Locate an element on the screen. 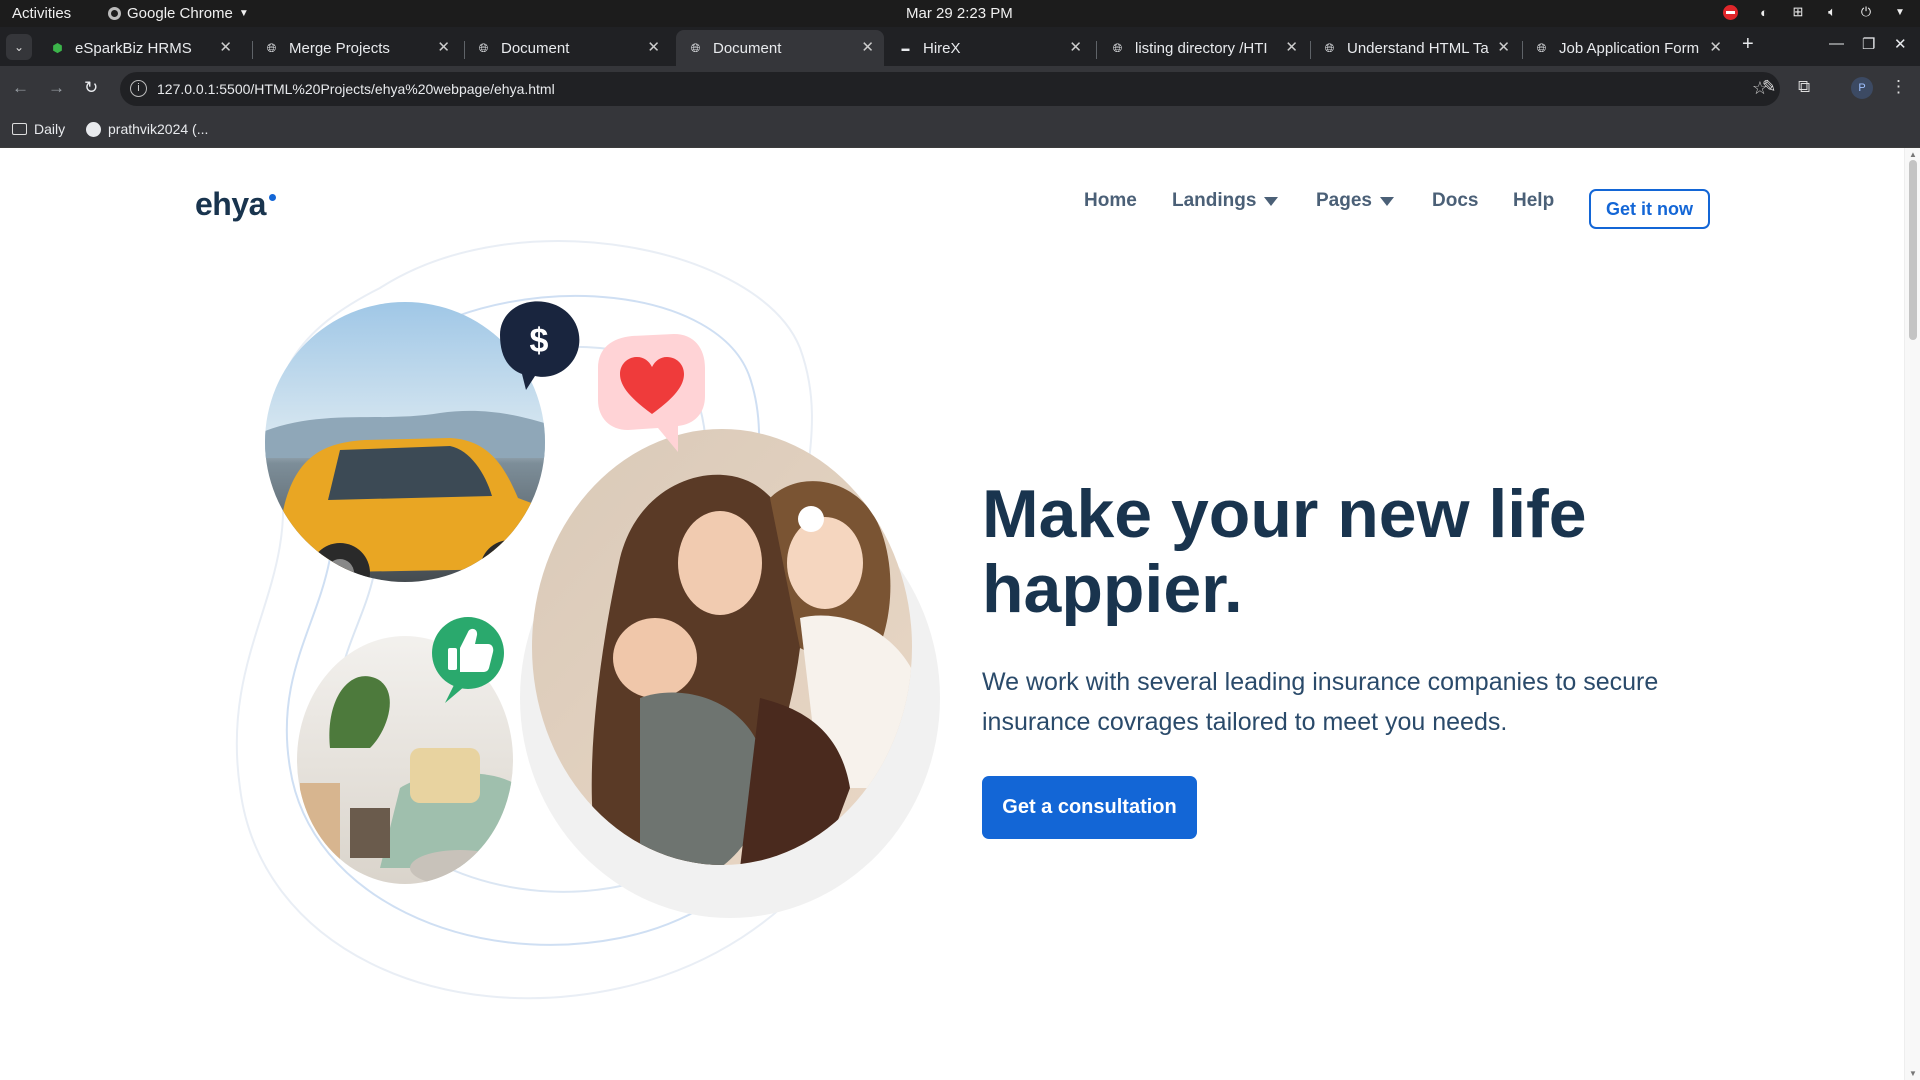 The image size is (1920, 1080). page-scrollbar: ▲ ▼ is located at coordinates (1912, 614).